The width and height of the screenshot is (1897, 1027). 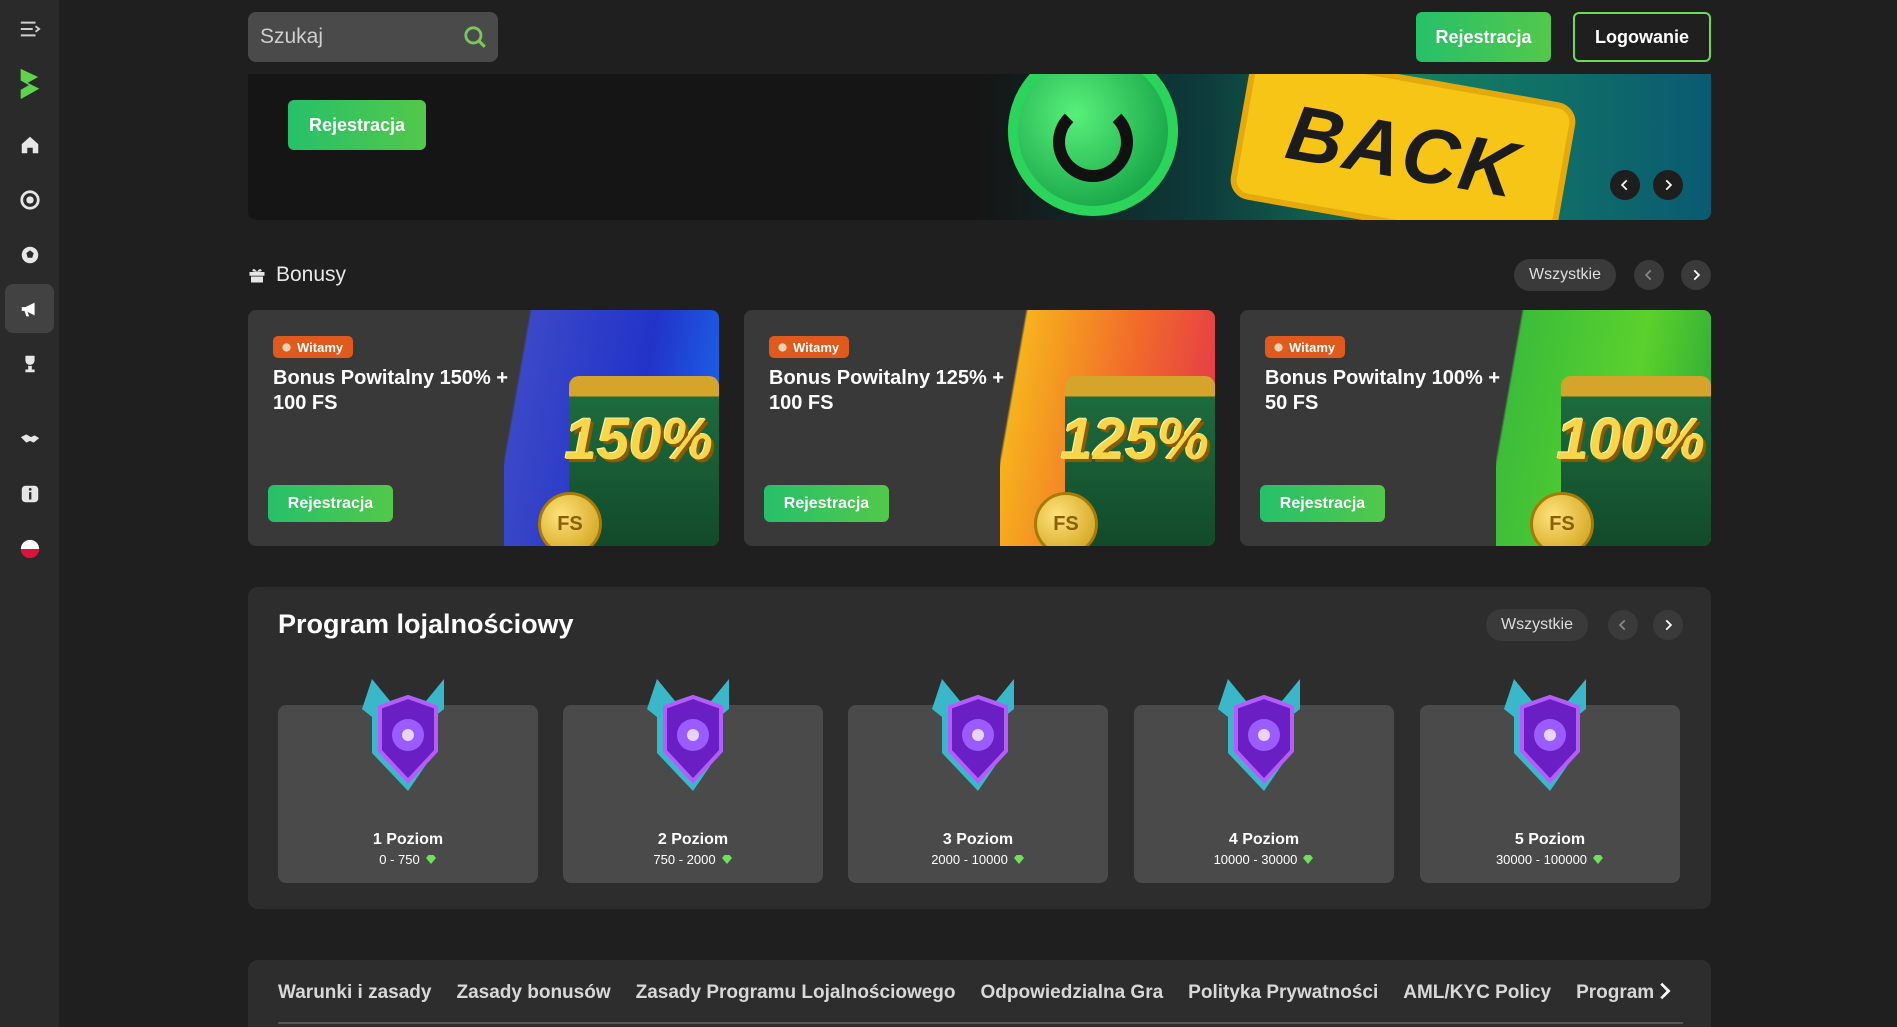 I want to click on loyalty-level-card: 3 Poziom 2000 - 10000, so click(x=978, y=781).